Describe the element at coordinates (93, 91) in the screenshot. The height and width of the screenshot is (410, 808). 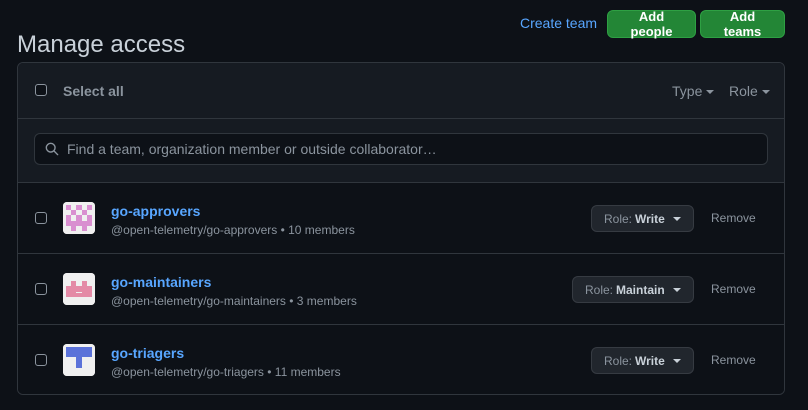
I see `select-all-label: Select all` at that location.